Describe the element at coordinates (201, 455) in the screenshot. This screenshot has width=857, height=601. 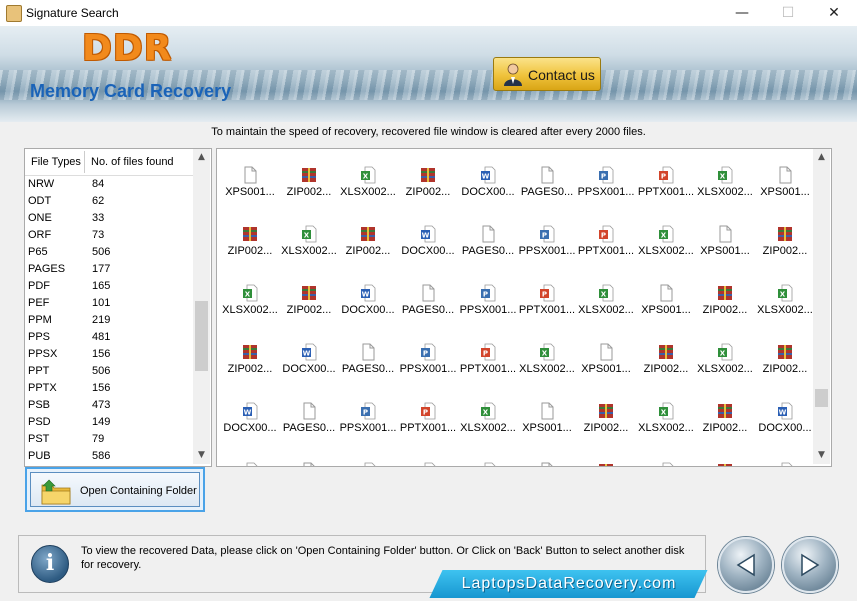
I see `scroll-down-icon: ▼` at that location.